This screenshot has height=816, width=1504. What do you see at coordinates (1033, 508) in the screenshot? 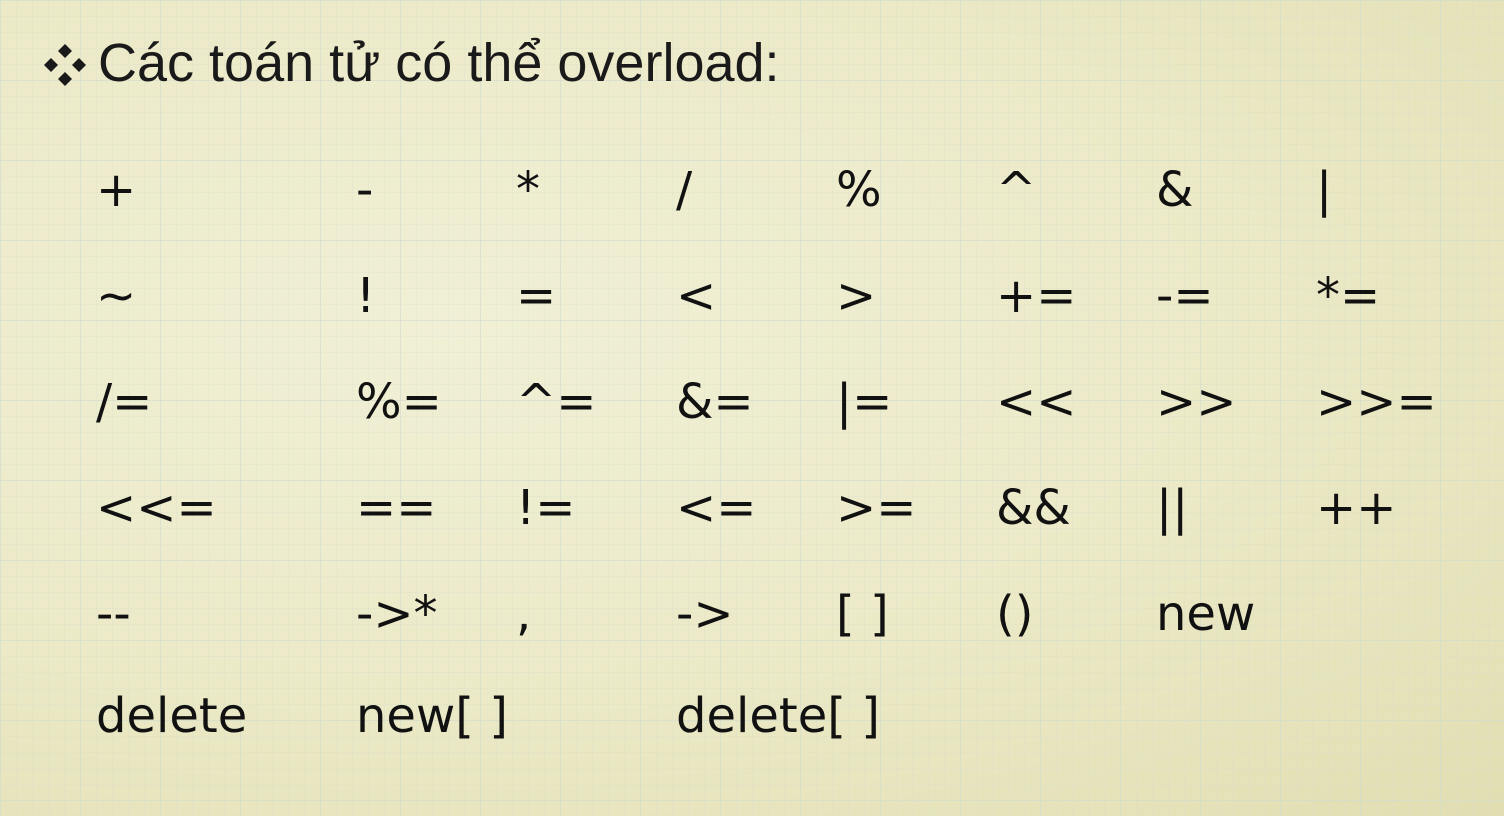
I see `operator-cell: &&` at bounding box center [1033, 508].